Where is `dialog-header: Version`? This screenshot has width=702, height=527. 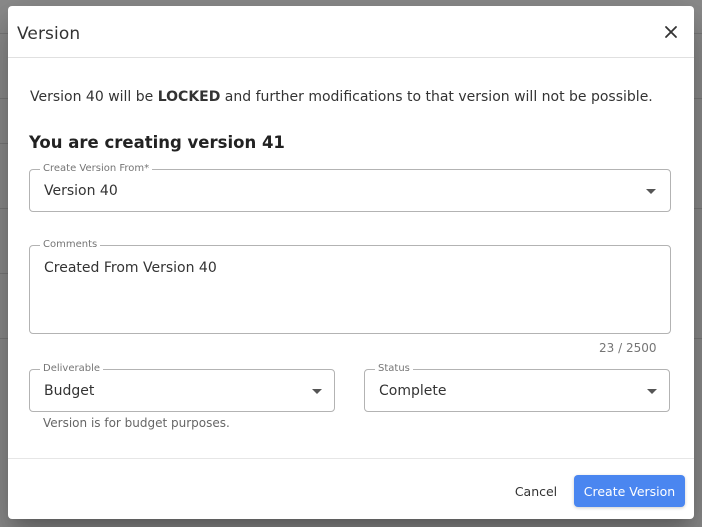
dialog-header: Version is located at coordinates (351, 32).